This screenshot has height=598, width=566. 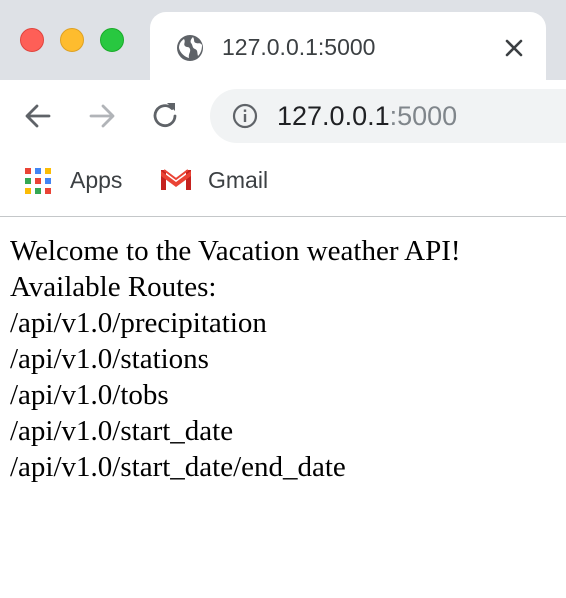 I want to click on gmail-icon, so click(x=176, y=182).